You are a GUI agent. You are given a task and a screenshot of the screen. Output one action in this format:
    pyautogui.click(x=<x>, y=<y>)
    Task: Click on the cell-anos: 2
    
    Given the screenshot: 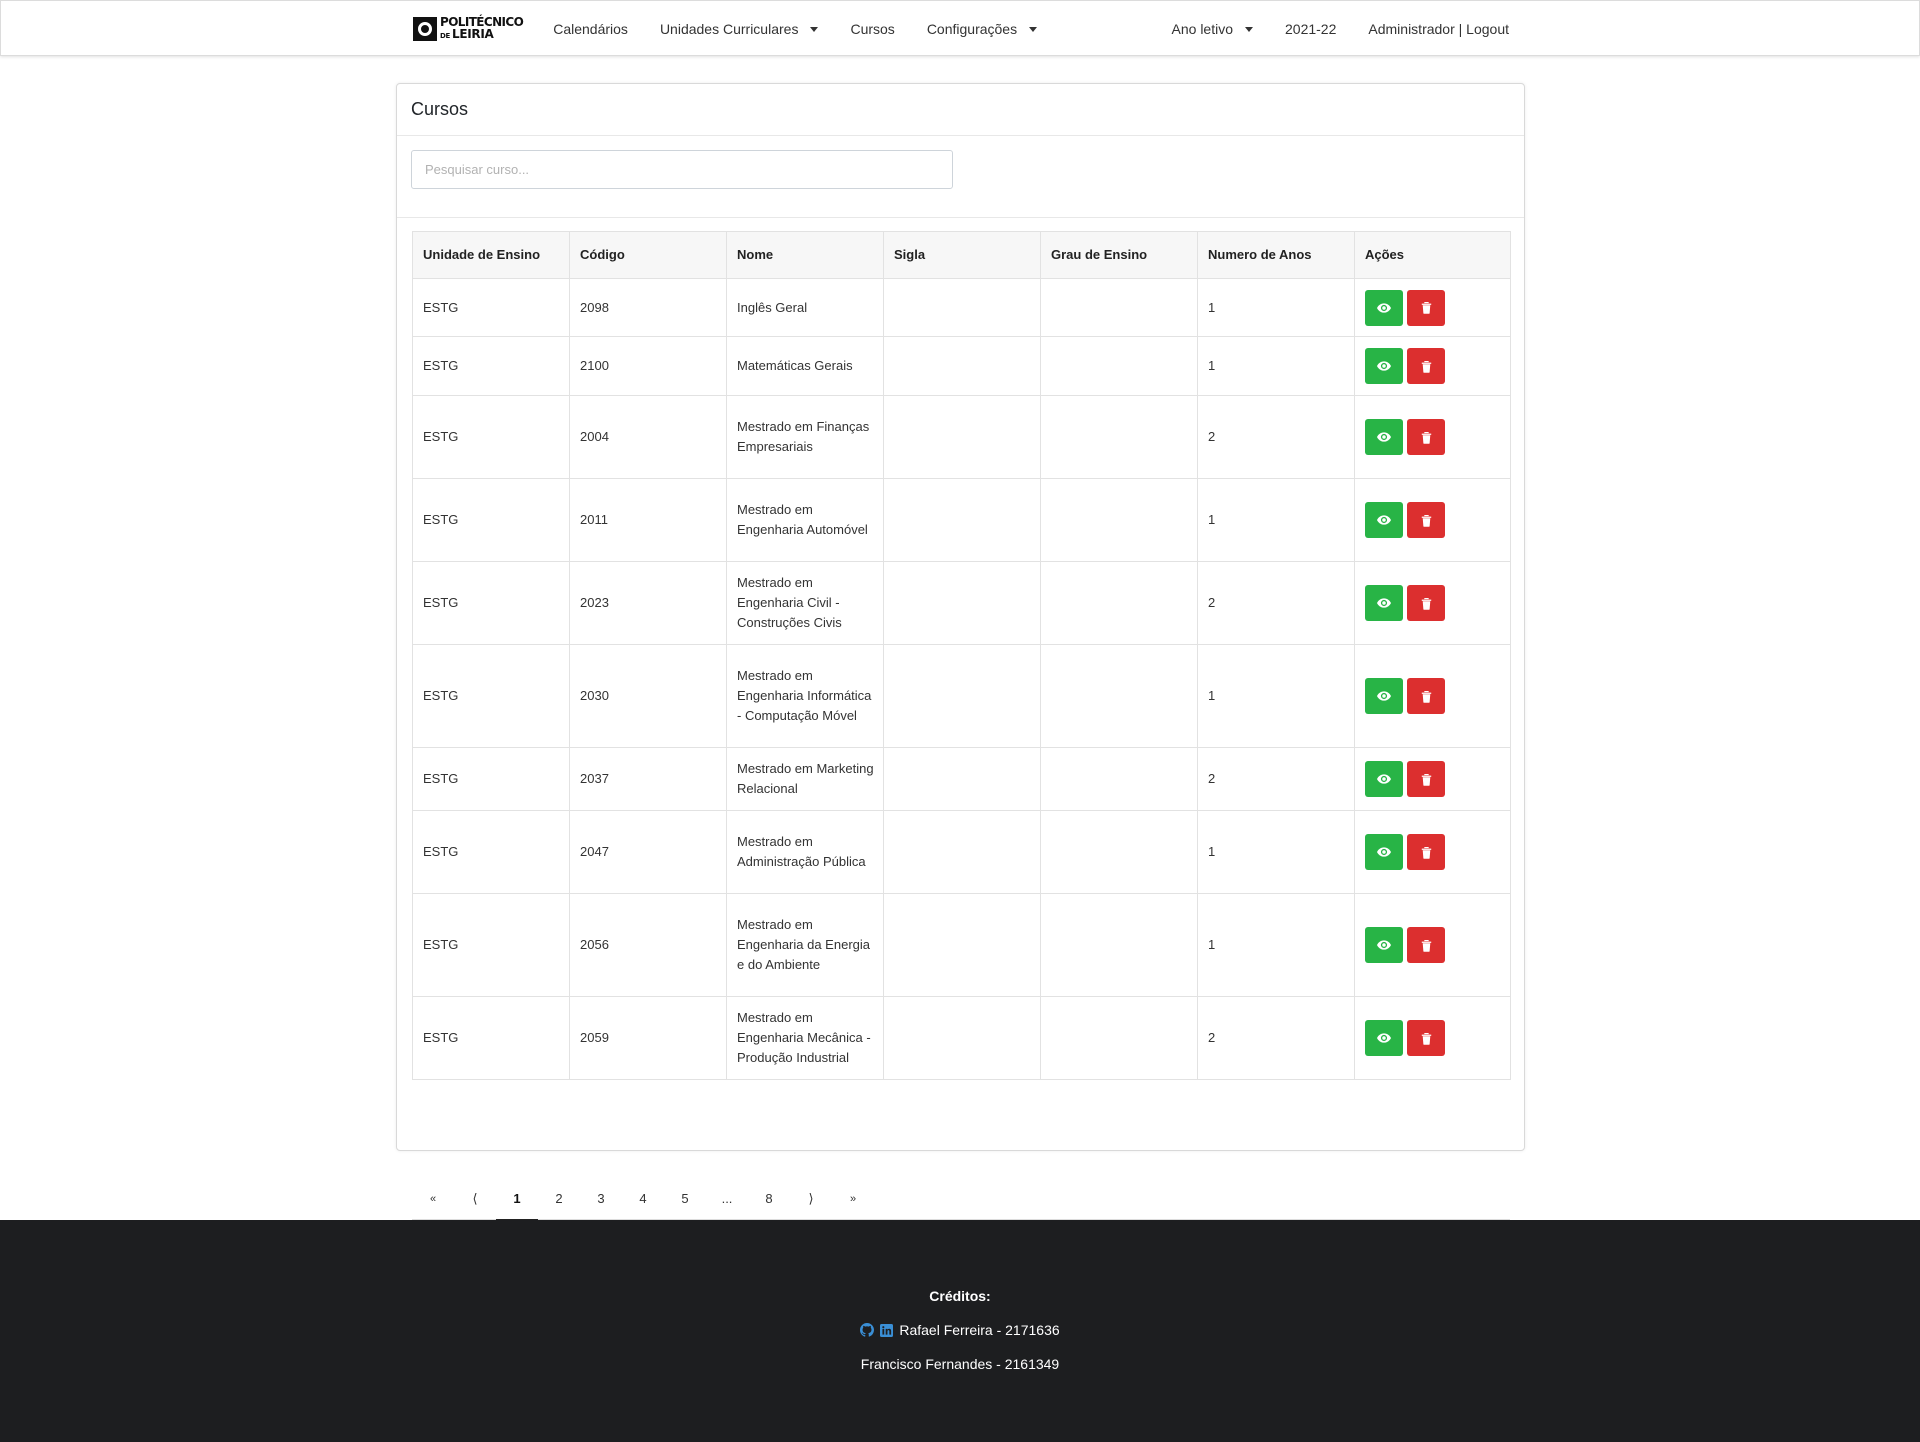 What is the action you would take?
    pyautogui.click(x=1276, y=603)
    